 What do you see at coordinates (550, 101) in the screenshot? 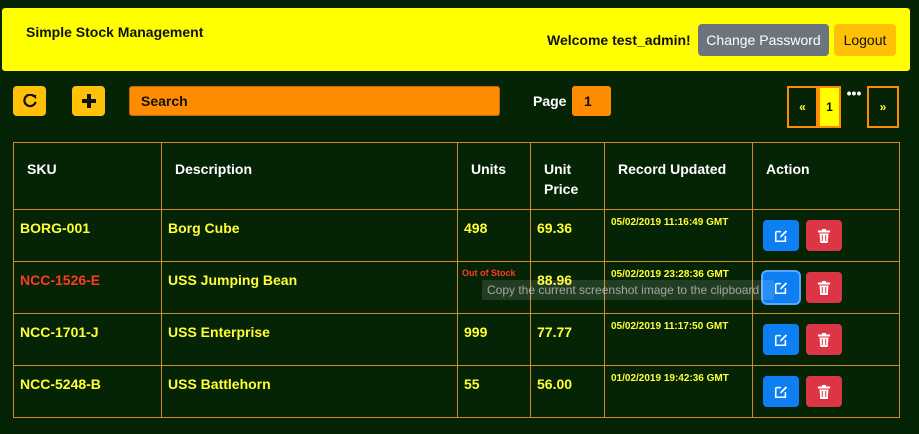
I see `page-label: Page` at bounding box center [550, 101].